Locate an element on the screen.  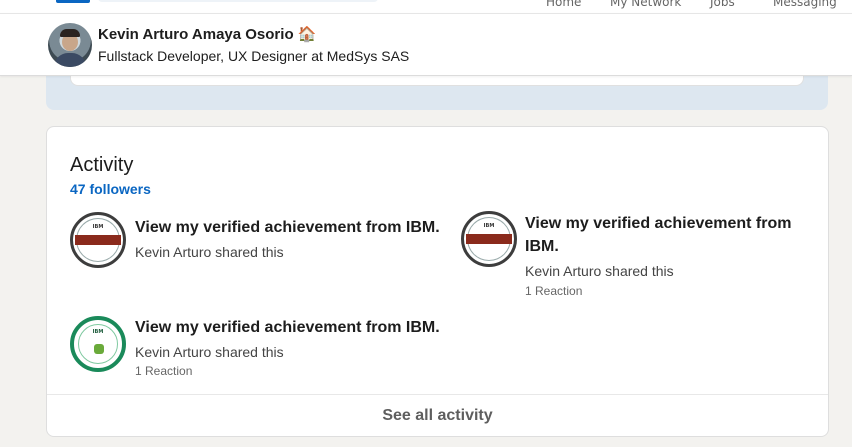
nav-messaging: Messaging is located at coordinates (805, 4).